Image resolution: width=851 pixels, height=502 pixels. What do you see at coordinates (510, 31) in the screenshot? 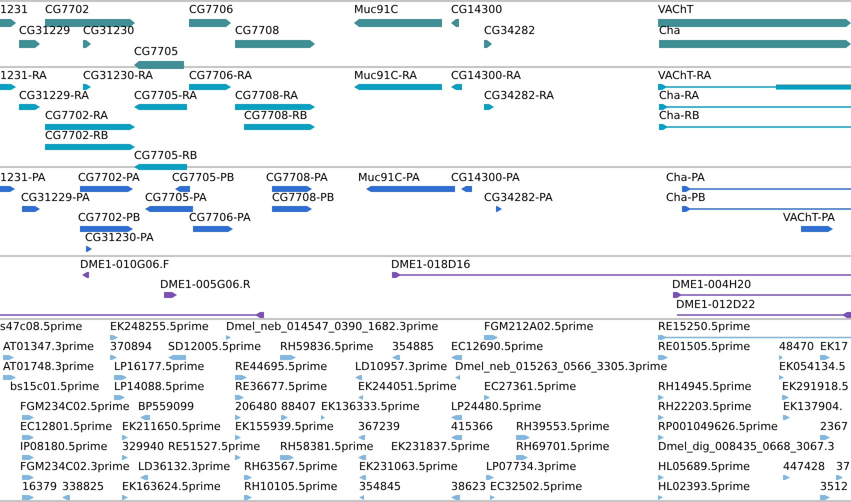
I see `feature-label: CG34282` at bounding box center [510, 31].